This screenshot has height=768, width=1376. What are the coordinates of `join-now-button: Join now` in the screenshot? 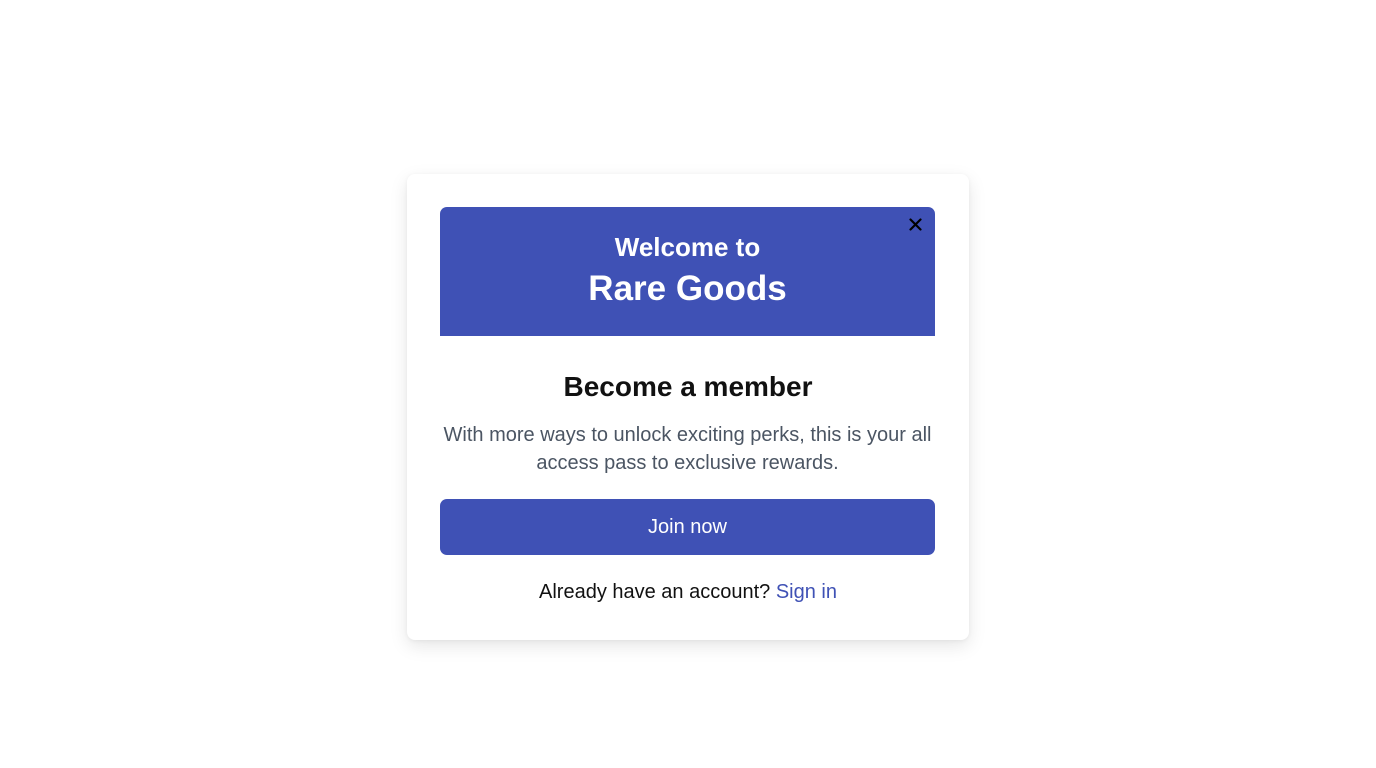 It's located at (687, 527).